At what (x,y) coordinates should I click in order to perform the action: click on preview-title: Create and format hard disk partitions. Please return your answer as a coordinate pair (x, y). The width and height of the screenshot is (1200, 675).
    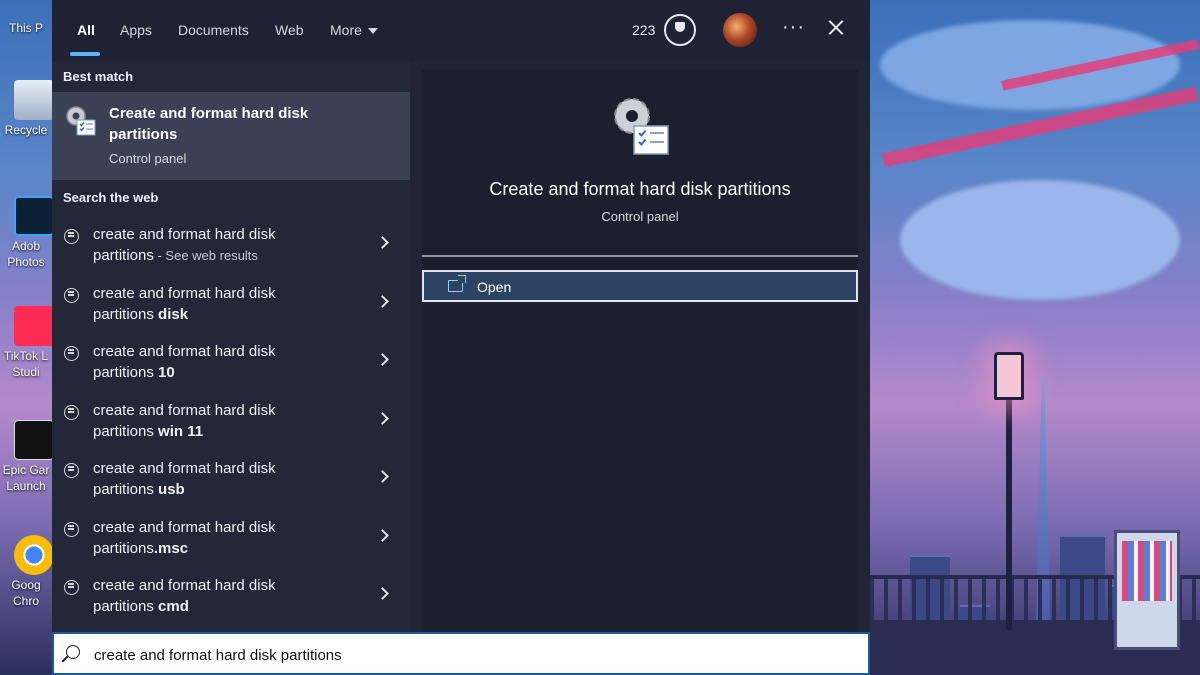
    Looking at the image, I should click on (640, 189).